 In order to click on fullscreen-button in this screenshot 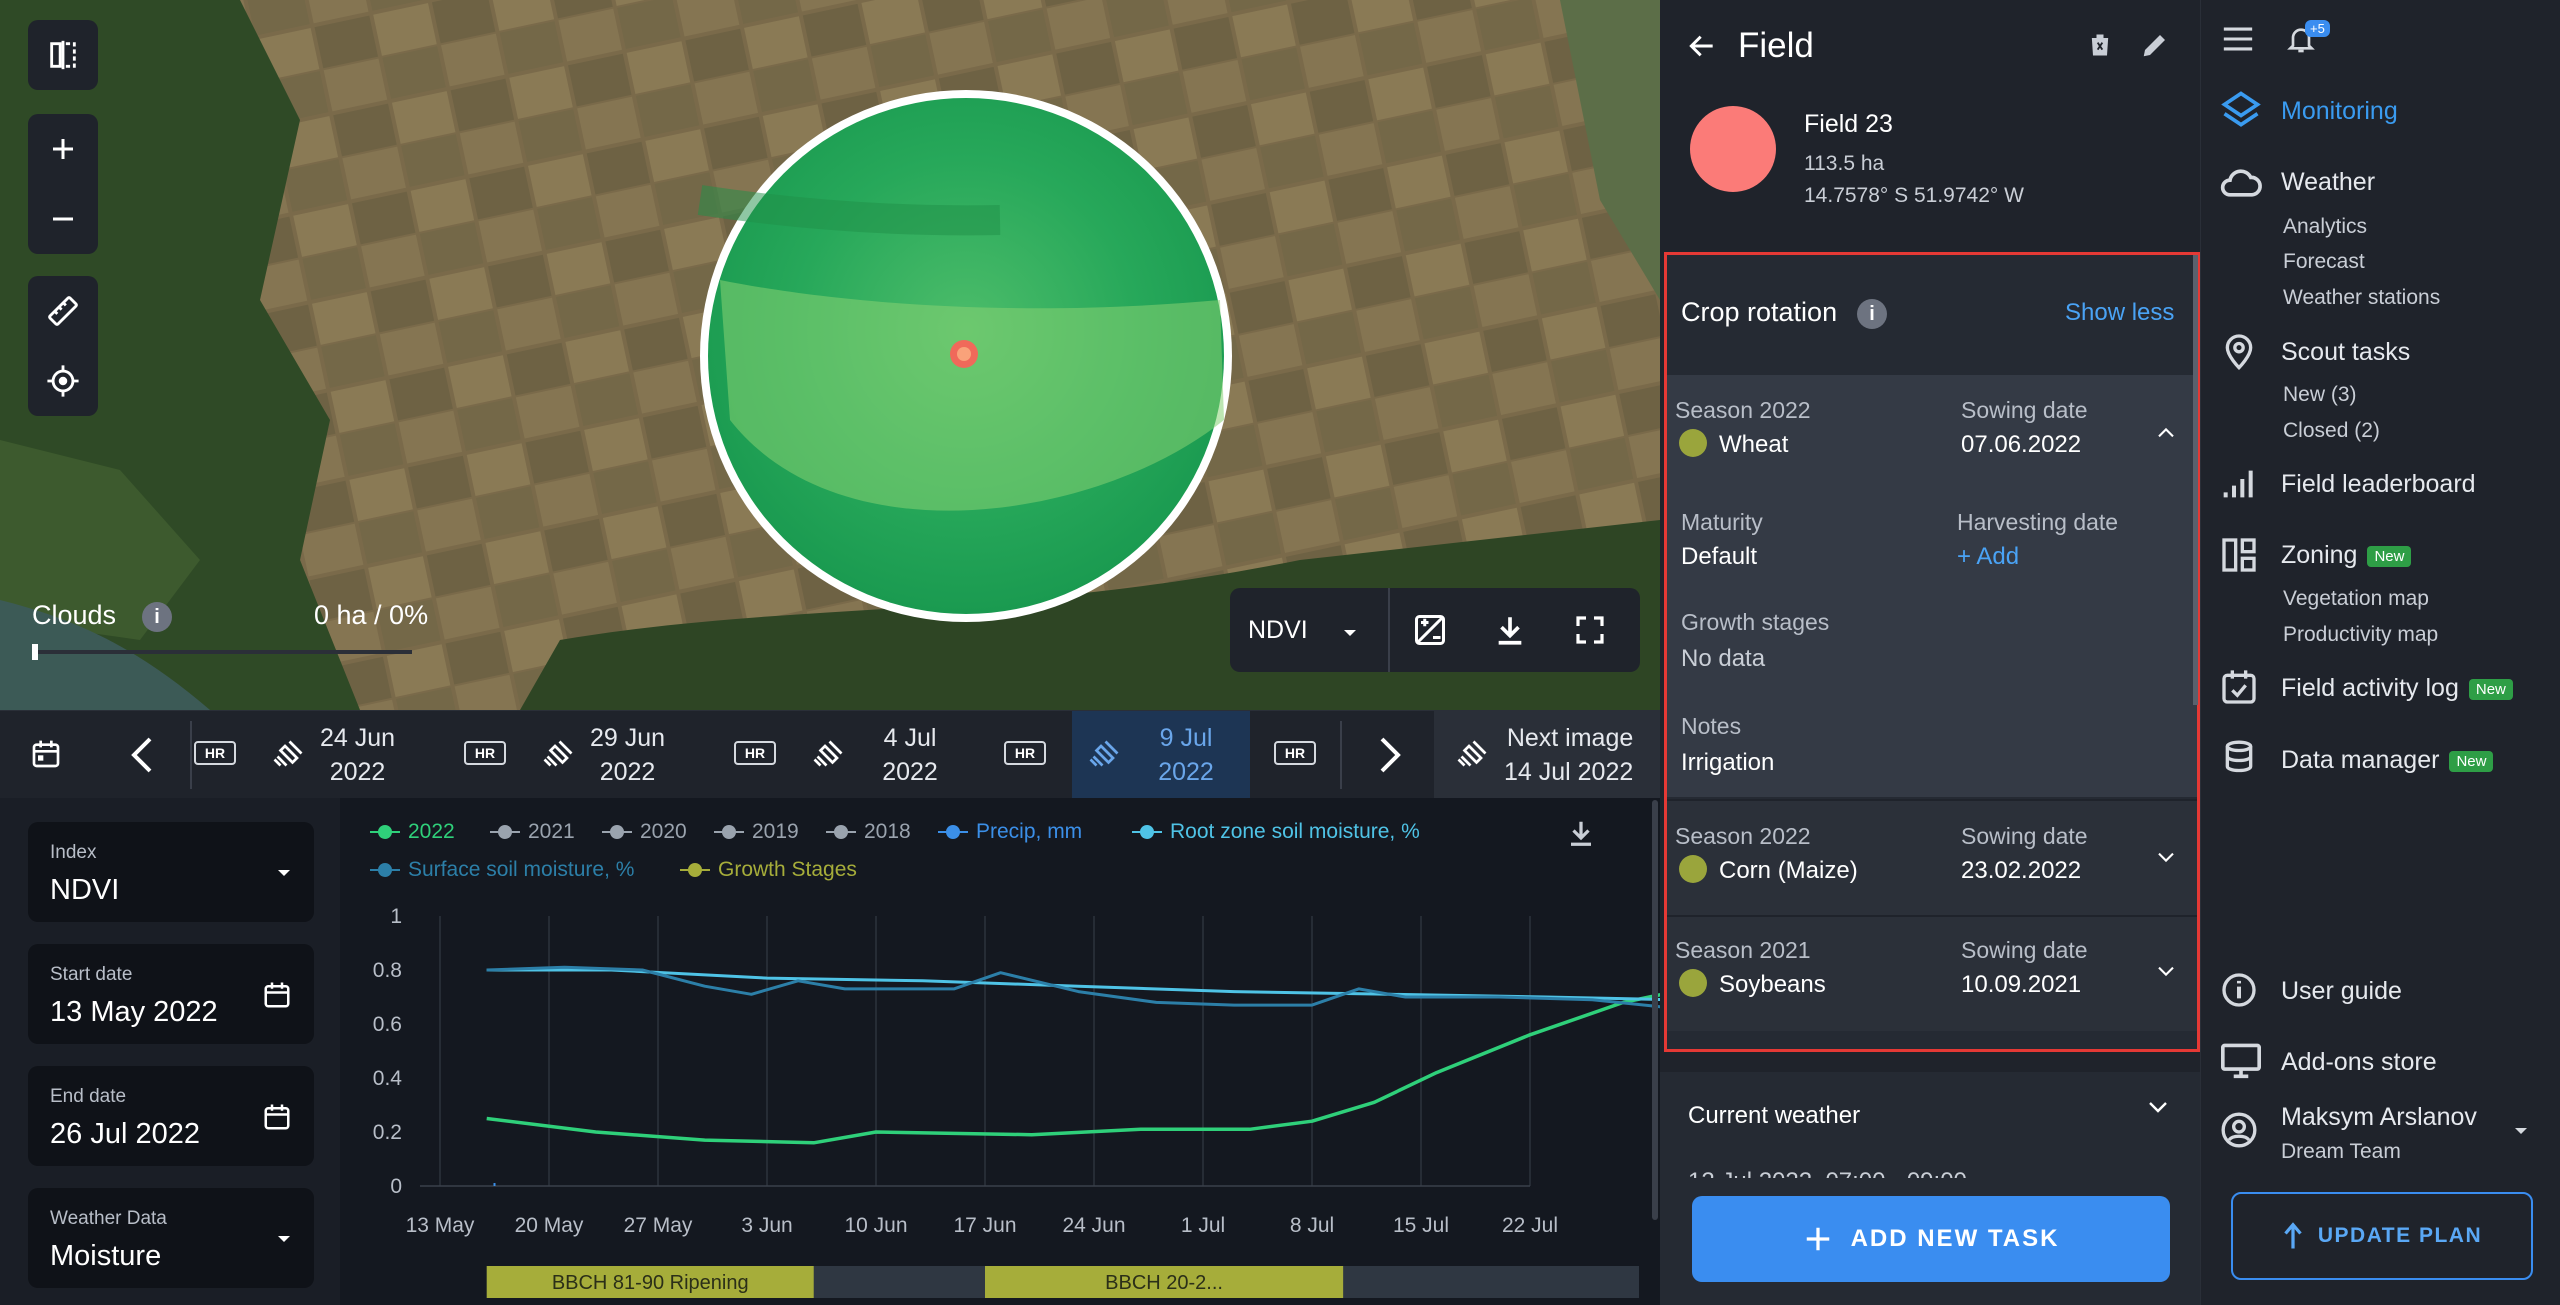, I will do `click(1590, 630)`.